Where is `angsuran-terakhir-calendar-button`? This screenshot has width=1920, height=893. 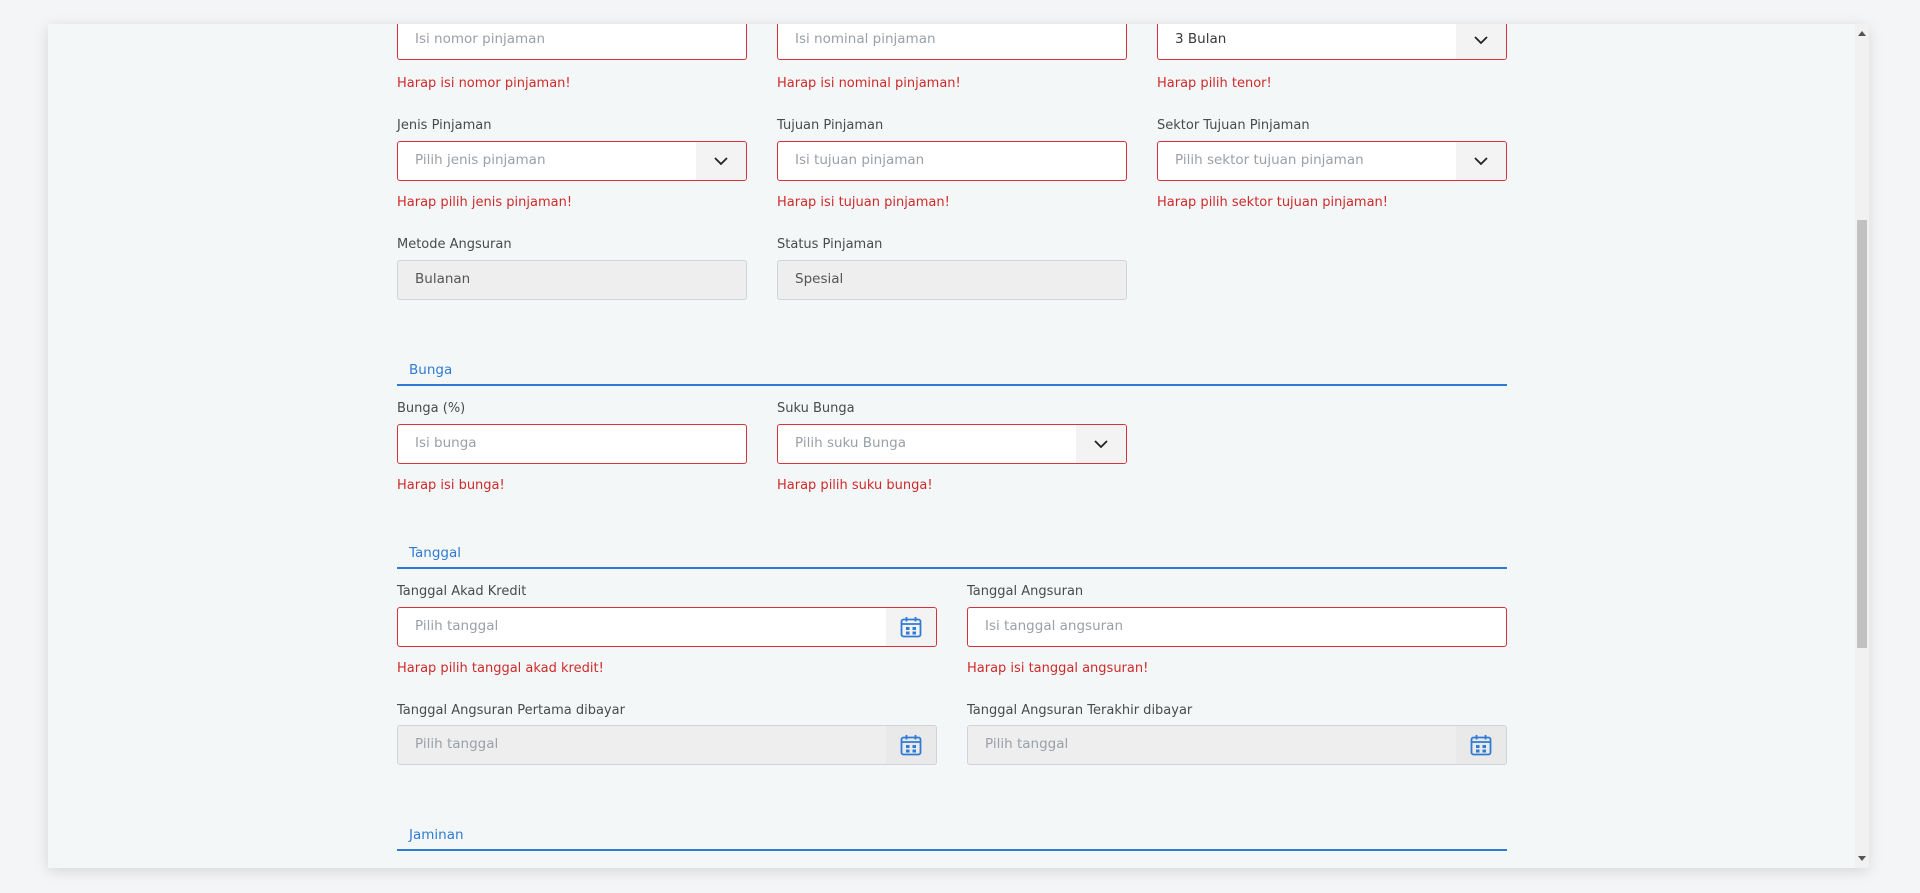
angsuran-terakhir-calendar-button is located at coordinates (1481, 745).